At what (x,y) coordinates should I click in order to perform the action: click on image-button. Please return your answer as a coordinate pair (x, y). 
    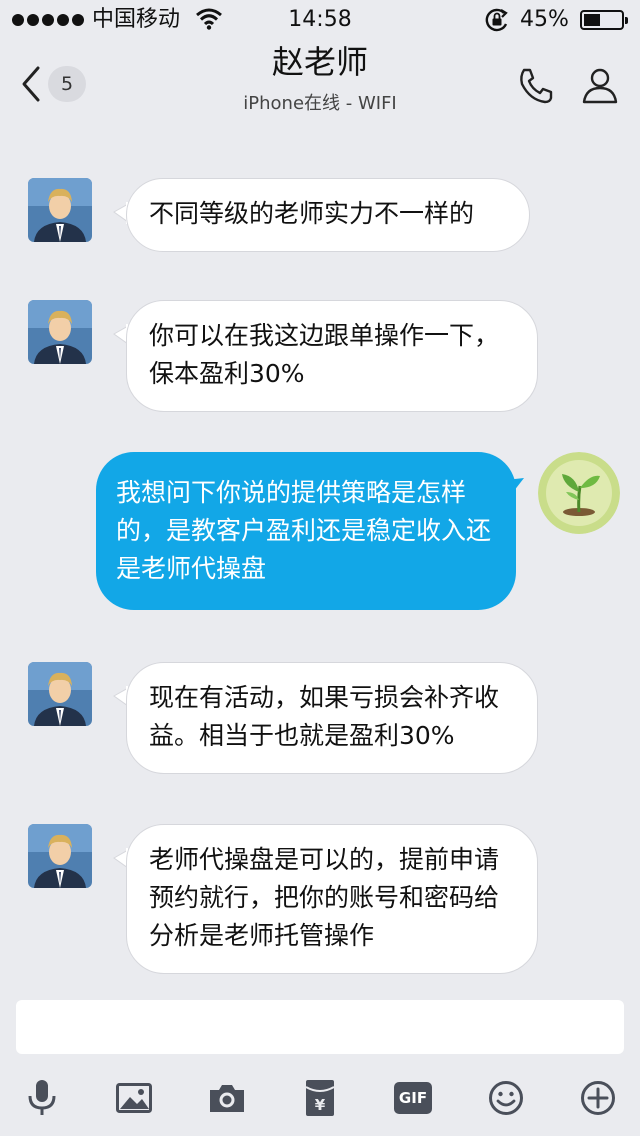
    Looking at the image, I should click on (134, 1098).